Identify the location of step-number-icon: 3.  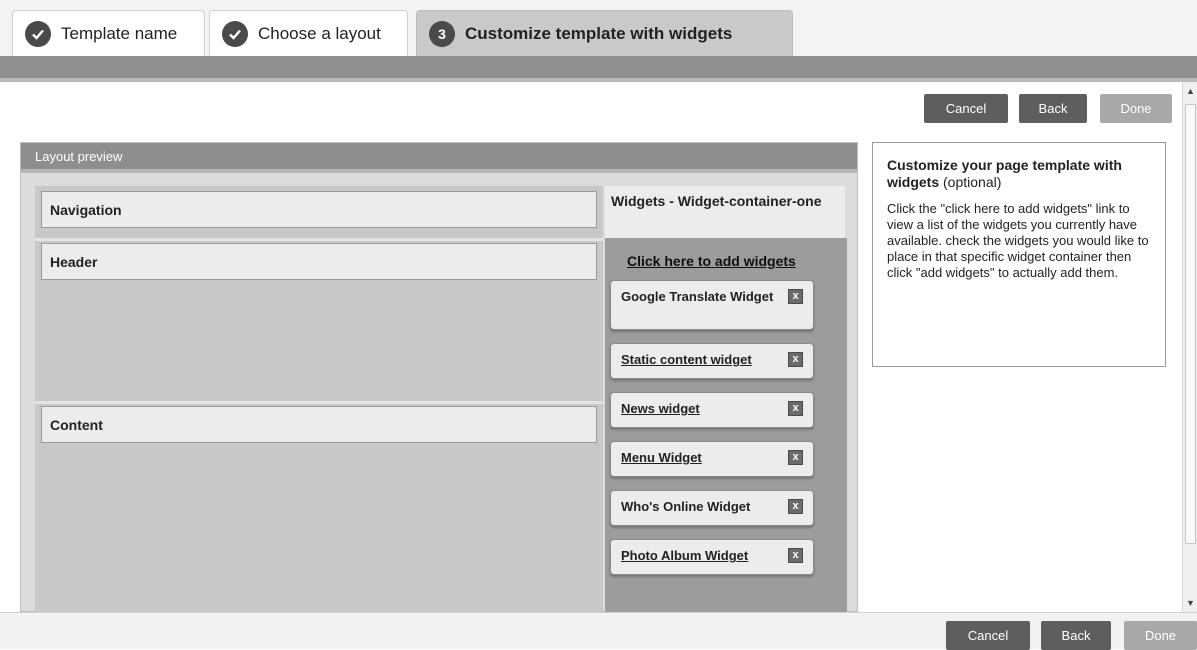
(442, 33).